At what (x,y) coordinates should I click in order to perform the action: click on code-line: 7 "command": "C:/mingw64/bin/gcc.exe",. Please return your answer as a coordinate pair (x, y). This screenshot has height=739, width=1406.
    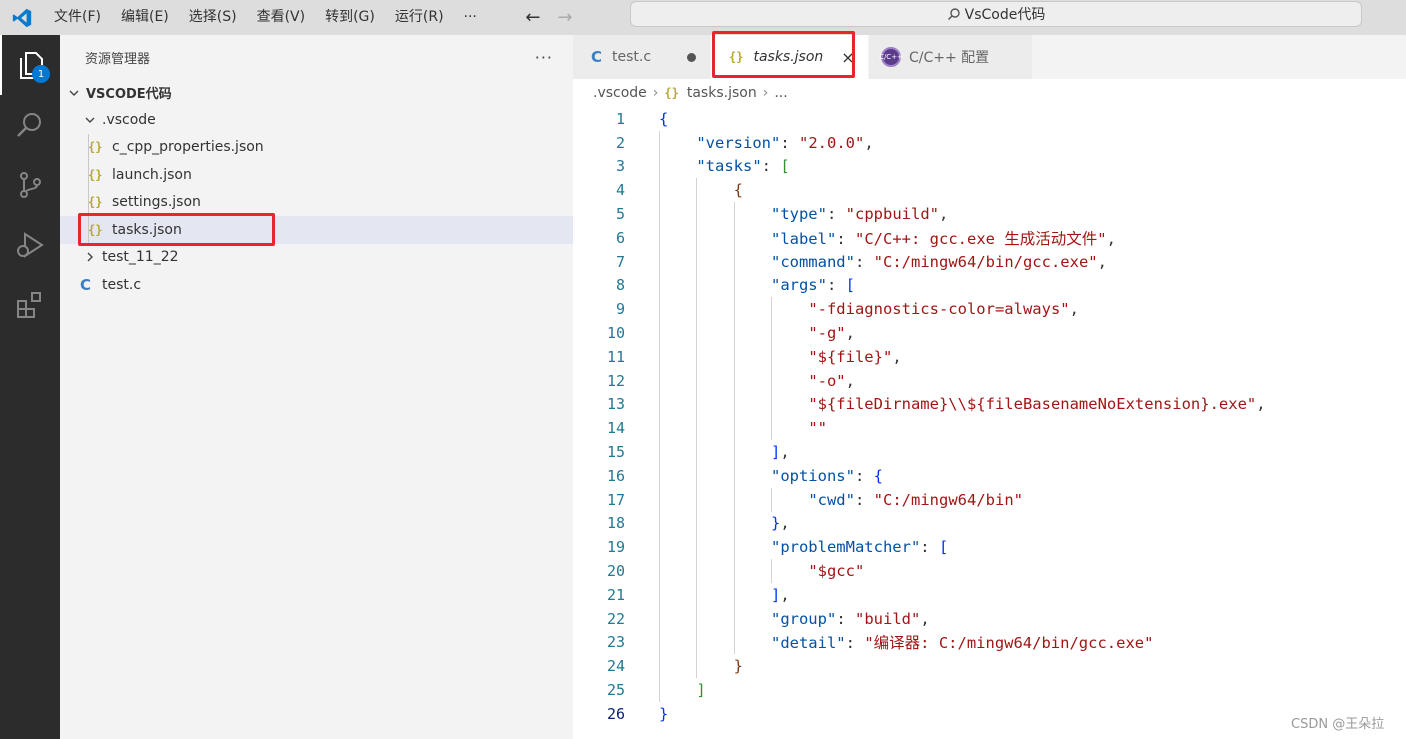
    Looking at the image, I should click on (989, 261).